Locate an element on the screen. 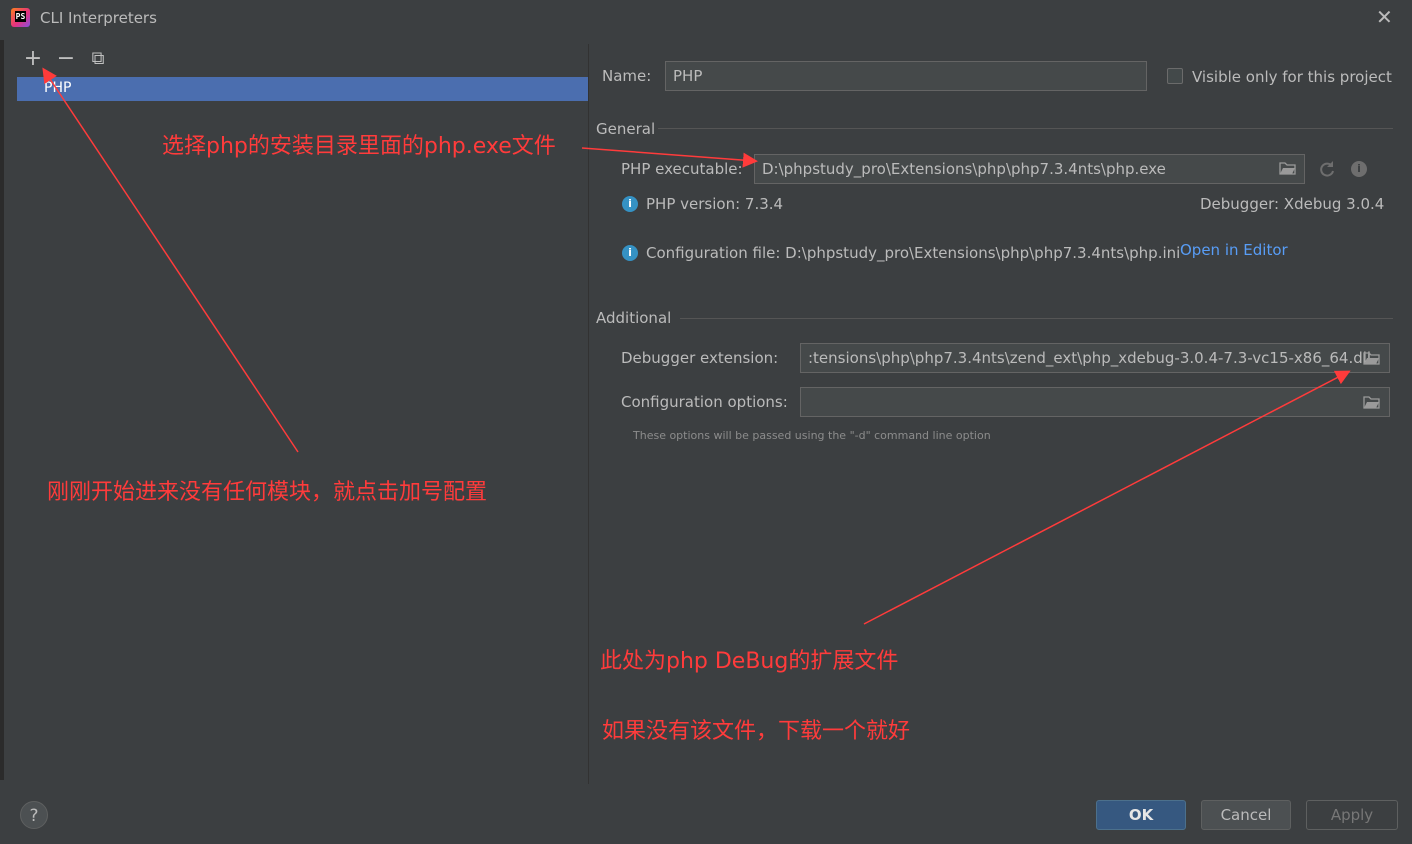 The height and width of the screenshot is (844, 1412). config-file-info-icon: i is located at coordinates (630, 253).